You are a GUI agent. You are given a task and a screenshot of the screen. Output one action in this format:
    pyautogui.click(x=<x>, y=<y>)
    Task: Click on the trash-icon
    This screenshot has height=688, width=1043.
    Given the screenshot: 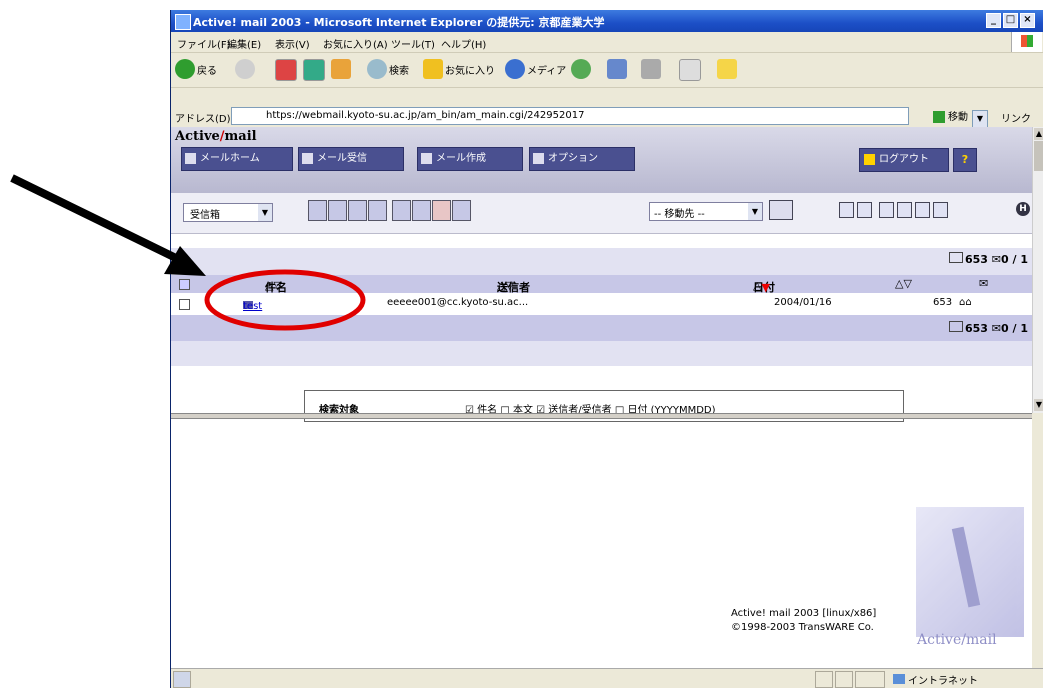 What is the action you would take?
    pyautogui.click(x=461, y=210)
    